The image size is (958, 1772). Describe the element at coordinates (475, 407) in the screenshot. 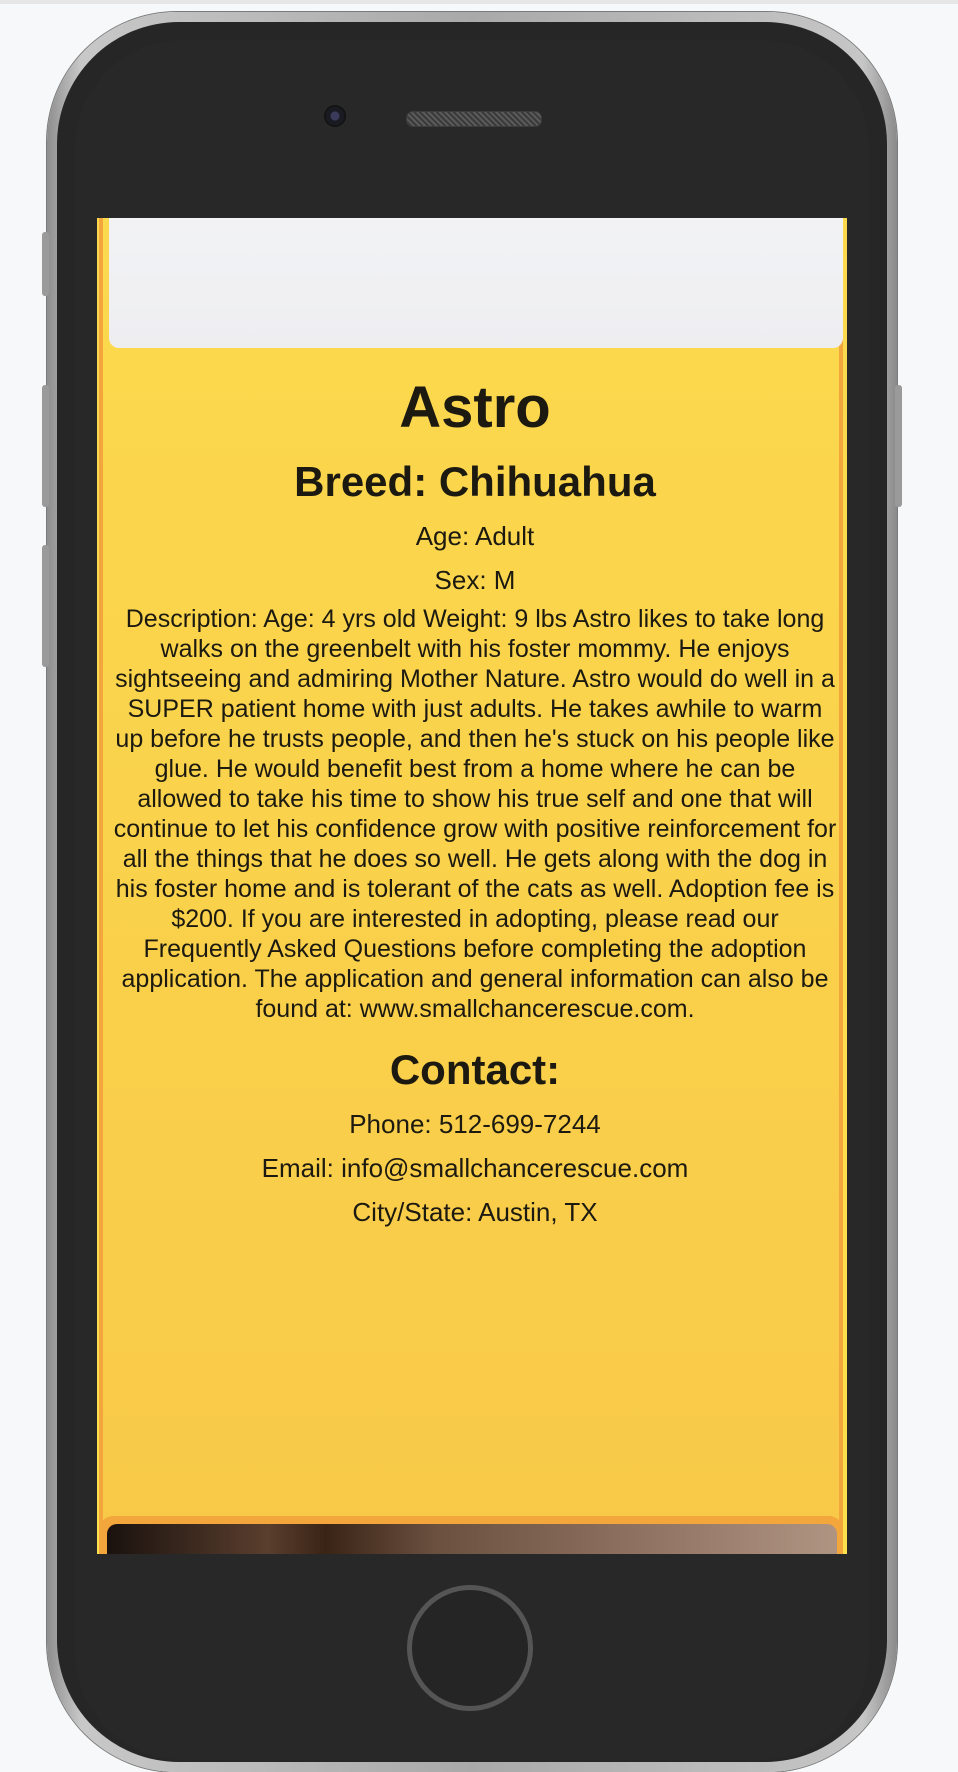

I see `pet-name: Astro` at that location.